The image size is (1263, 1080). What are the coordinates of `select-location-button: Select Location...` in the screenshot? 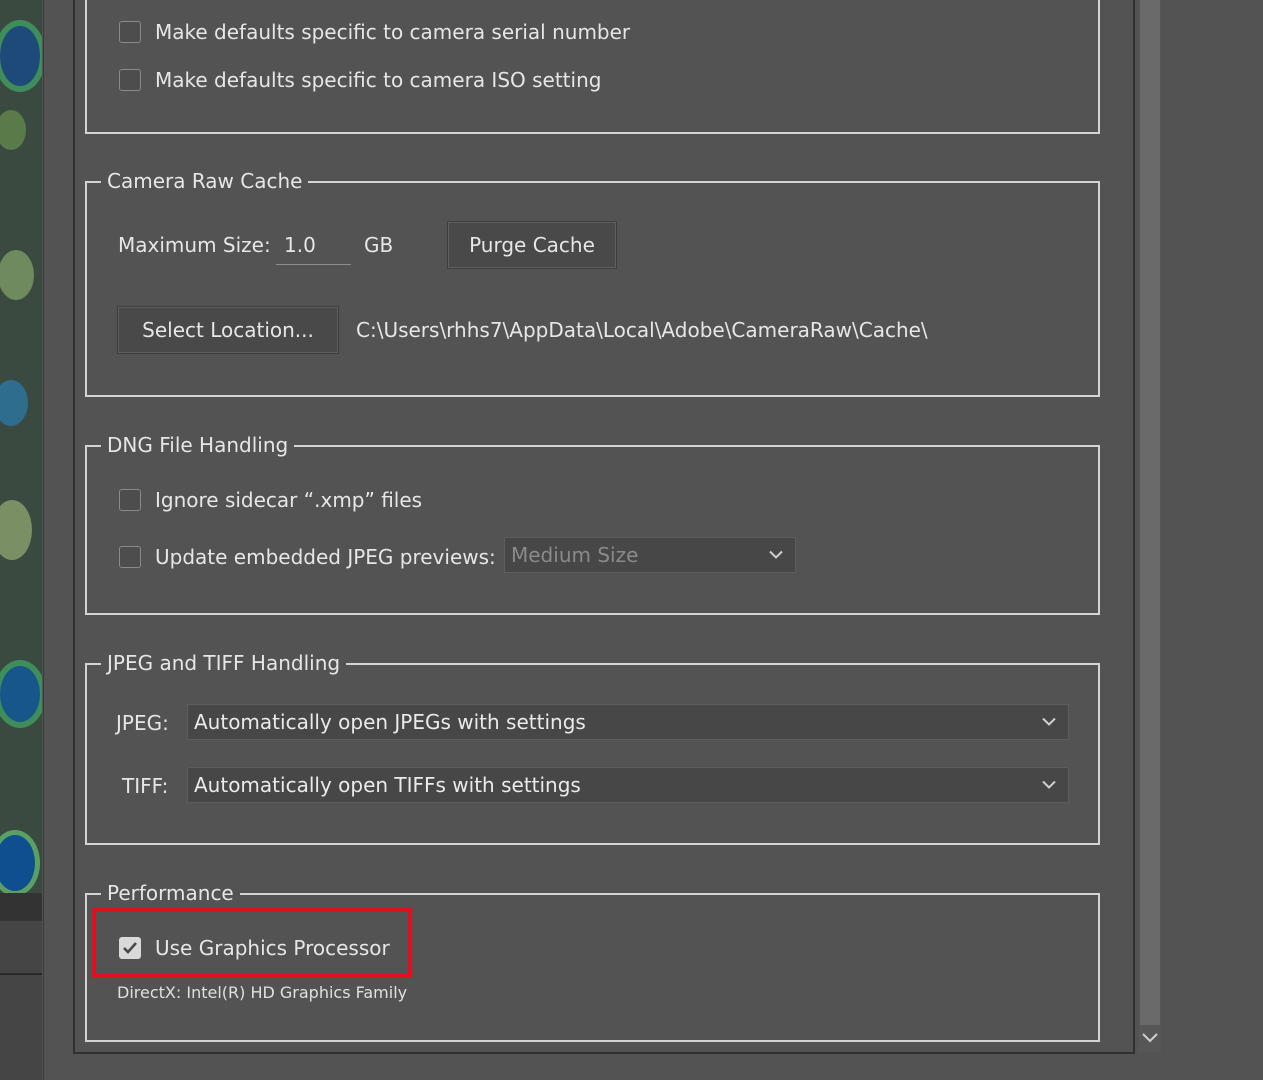 It's located at (228, 330).